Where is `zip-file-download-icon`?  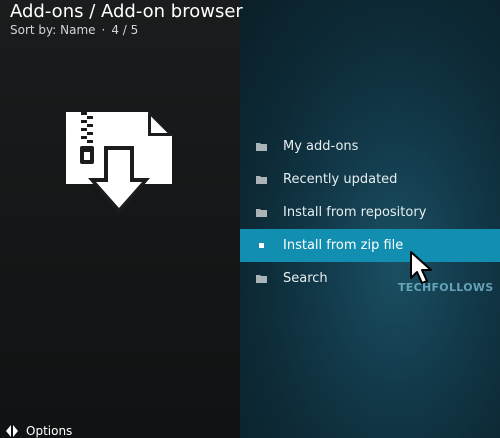
zip-file-download-icon is located at coordinates (119, 162).